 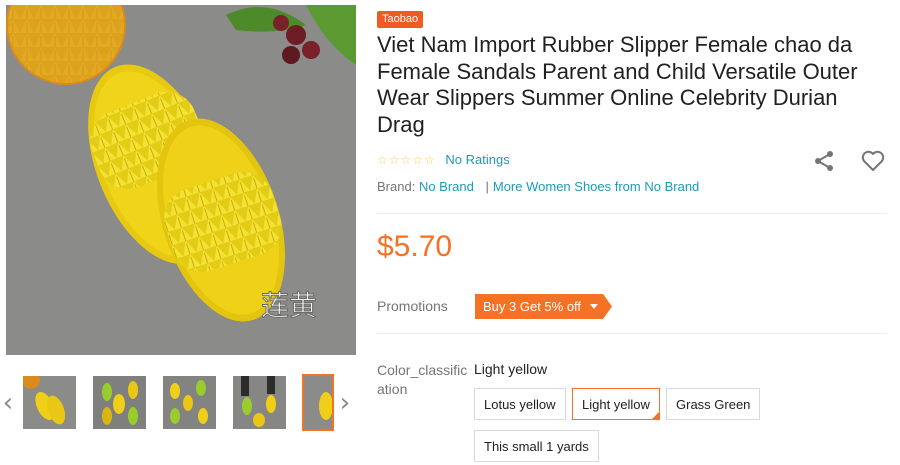 What do you see at coordinates (596, 186) in the screenshot?
I see `more-from-brand-link: More Women Shoes from No Brand` at bounding box center [596, 186].